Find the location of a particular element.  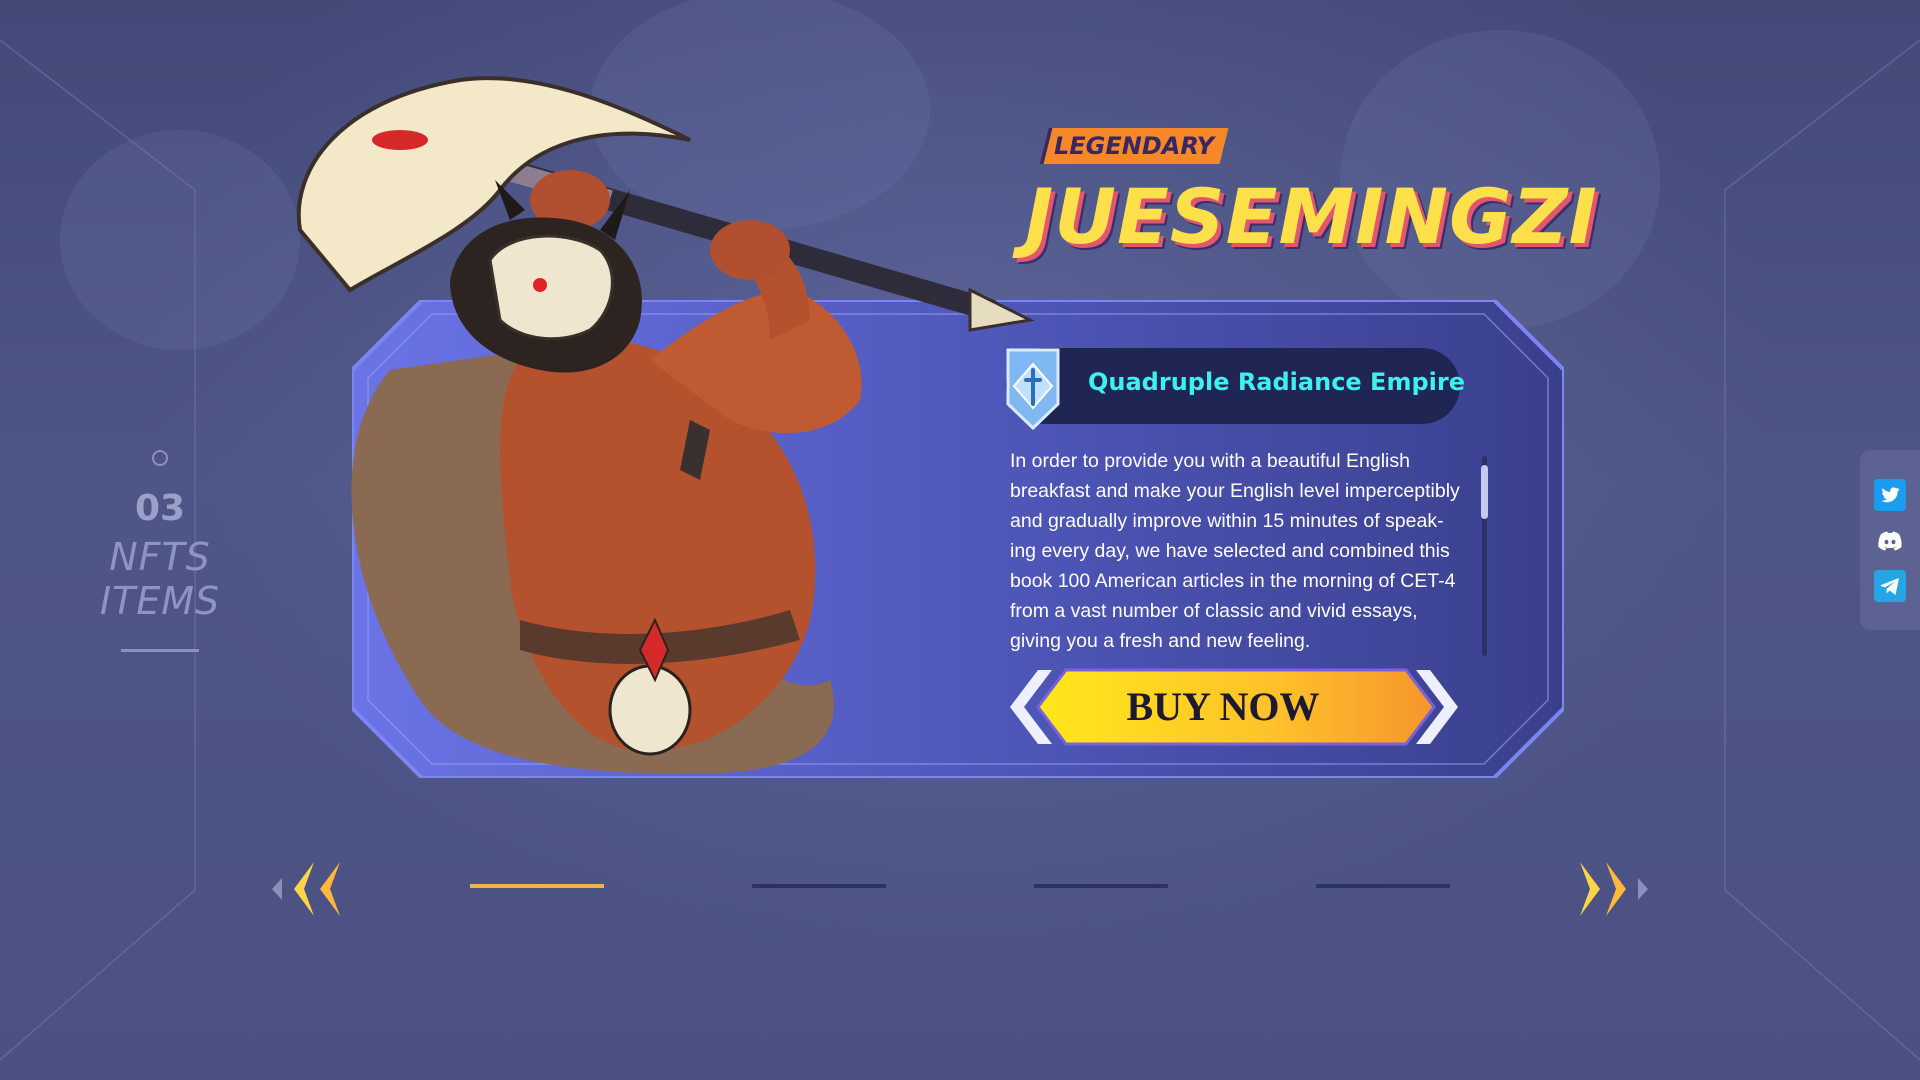

section-title: NFTS ITEMS is located at coordinates (160, 579).